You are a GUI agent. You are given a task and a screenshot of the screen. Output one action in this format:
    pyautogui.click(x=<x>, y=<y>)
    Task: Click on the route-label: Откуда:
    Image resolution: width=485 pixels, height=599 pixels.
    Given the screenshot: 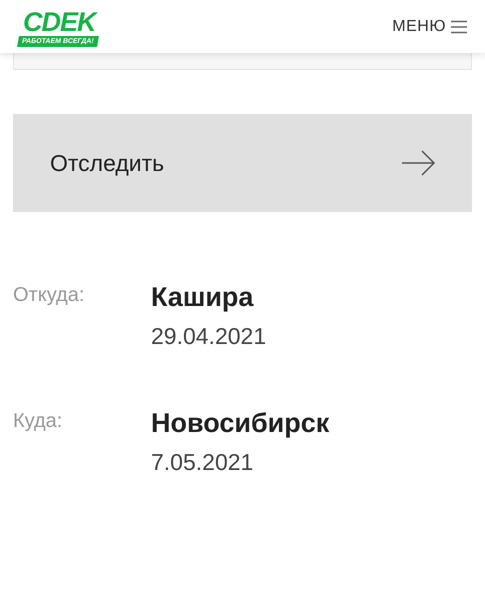 What is the action you would take?
    pyautogui.click(x=49, y=295)
    